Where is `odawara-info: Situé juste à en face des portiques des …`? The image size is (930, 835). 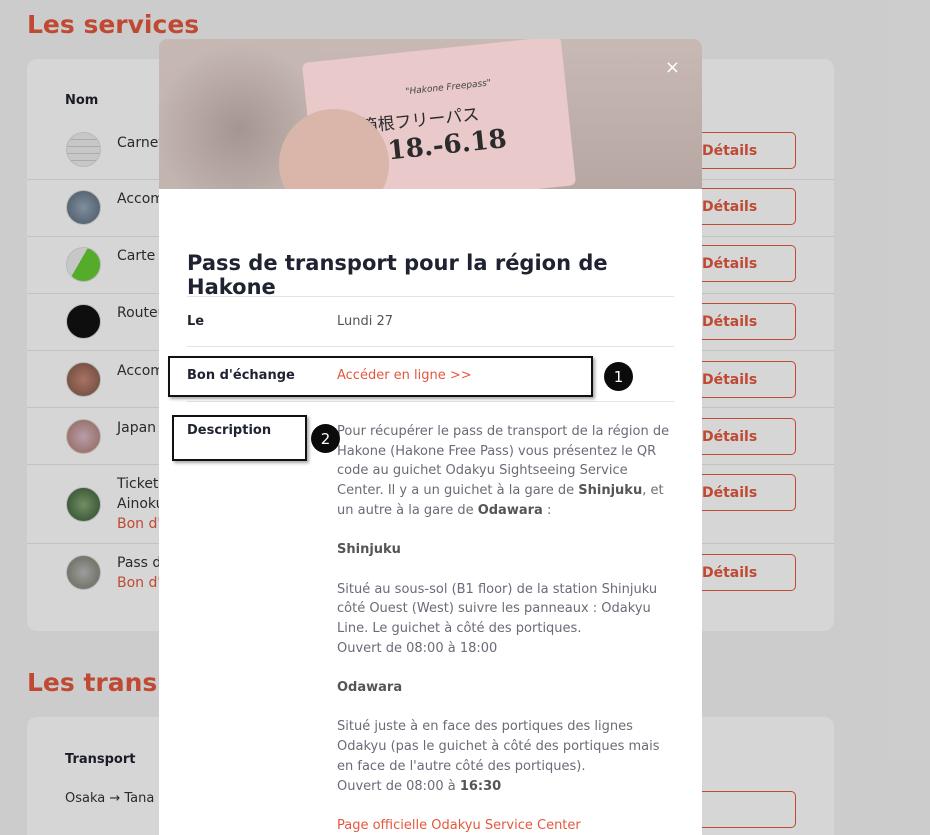
odawara-info: Situé juste à en face des portiques des … is located at coordinates (498, 756).